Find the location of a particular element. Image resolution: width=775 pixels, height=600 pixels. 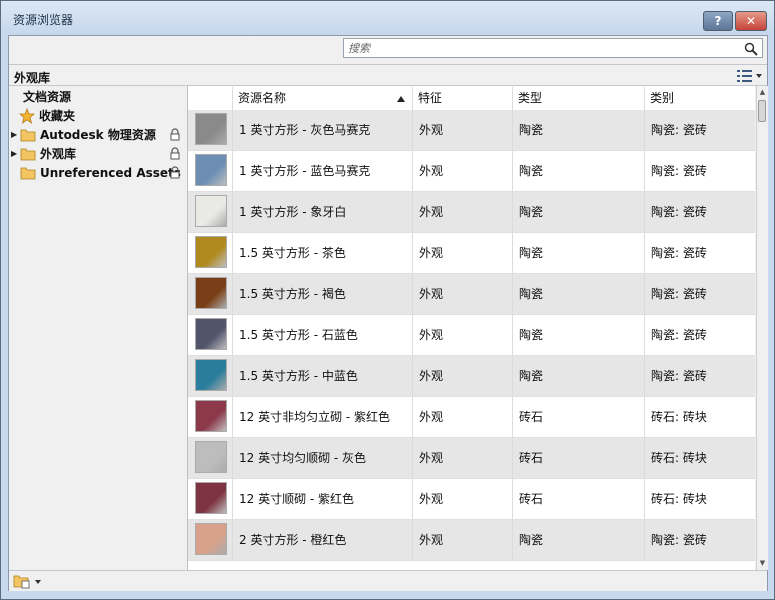

tree-item-appearance-library: ▶ 外观库 is located at coordinates (97, 154).